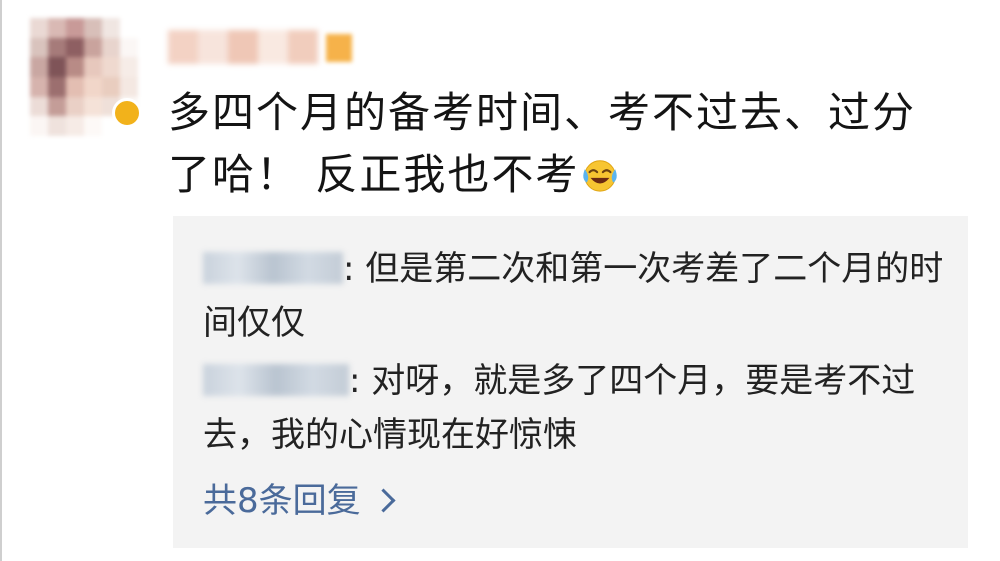 Image resolution: width=1000 pixels, height=561 pixels. What do you see at coordinates (600, 176) in the screenshot?
I see `laugh-cry-emoji-icon` at bounding box center [600, 176].